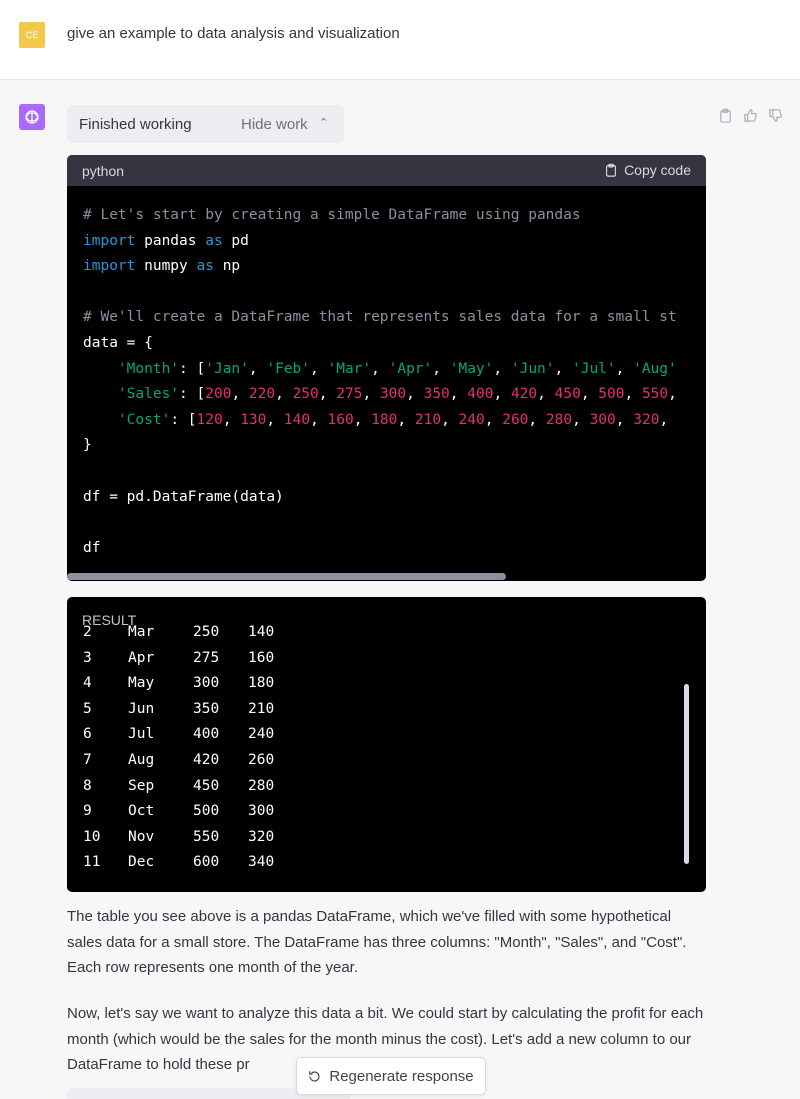 Image resolution: width=800 pixels, height=1099 pixels. I want to click on work-status-pill: Finished working Hide work ⌃, so click(205, 124).